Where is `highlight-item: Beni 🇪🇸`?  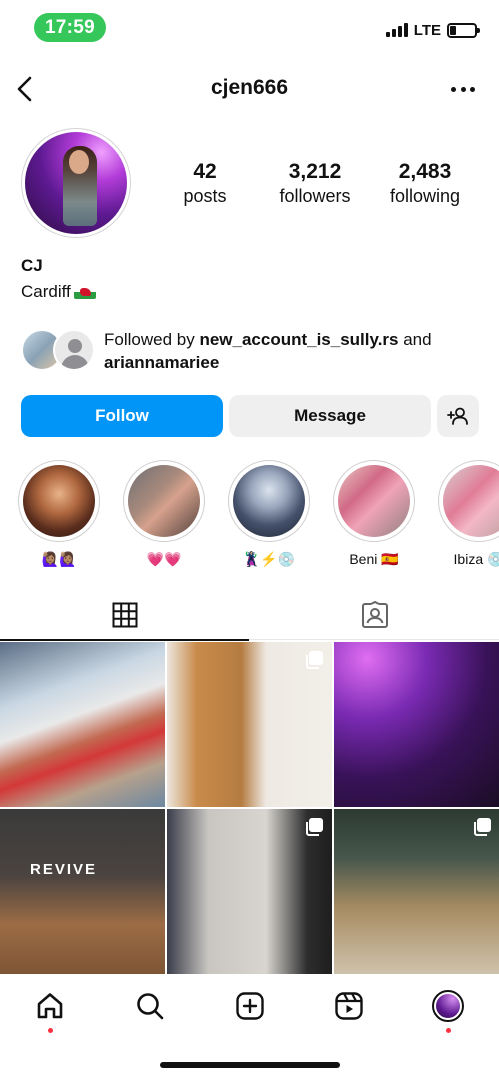
highlight-item: Beni 🇪🇸 is located at coordinates (374, 514).